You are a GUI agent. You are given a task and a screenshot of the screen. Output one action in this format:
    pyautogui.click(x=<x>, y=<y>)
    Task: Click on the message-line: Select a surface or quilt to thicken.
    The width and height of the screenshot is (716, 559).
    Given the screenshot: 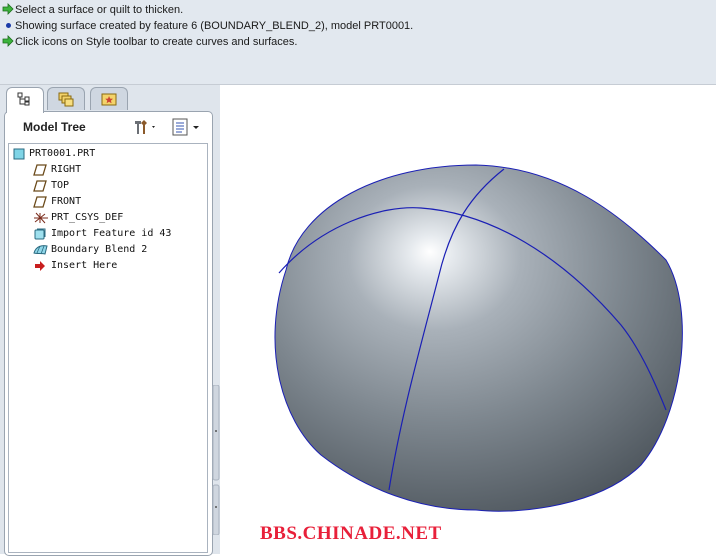 What is the action you would take?
    pyautogui.click(x=92, y=10)
    